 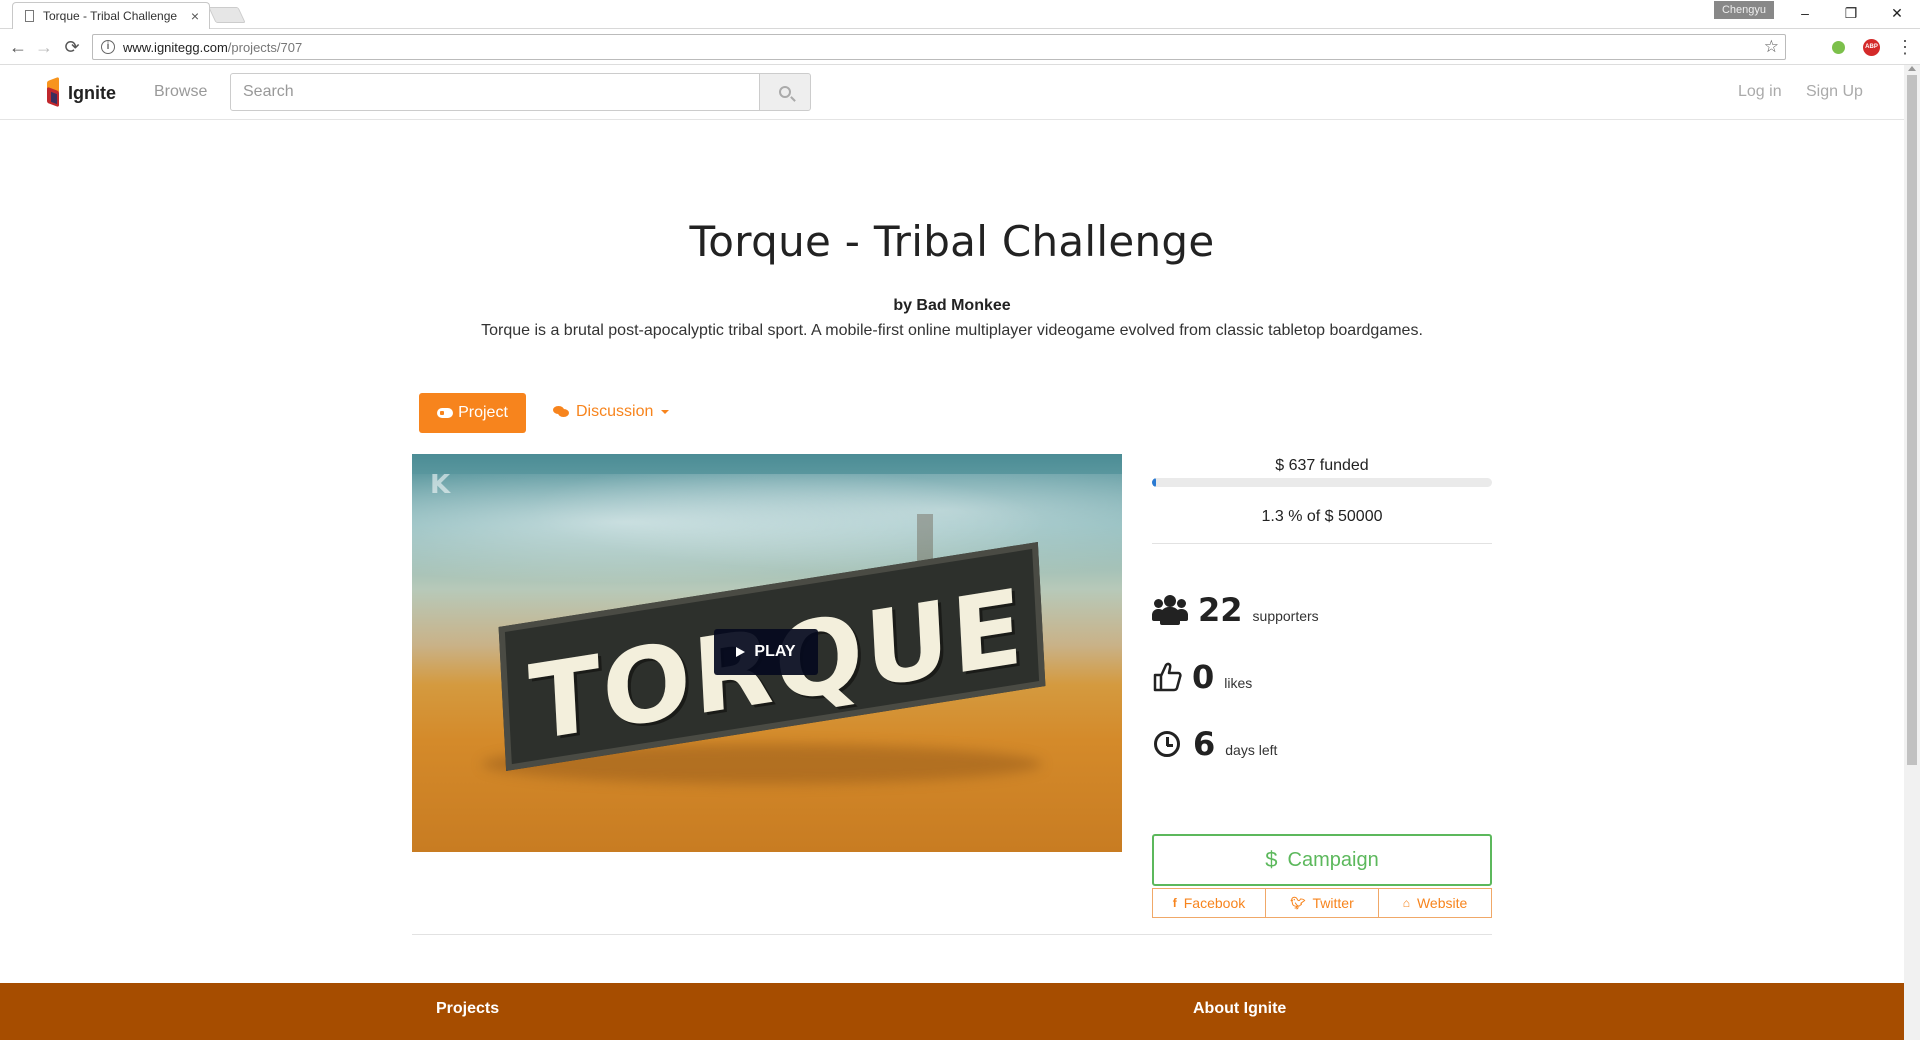 What do you see at coordinates (1167, 677) in the screenshot?
I see `thumbs-up-icon` at bounding box center [1167, 677].